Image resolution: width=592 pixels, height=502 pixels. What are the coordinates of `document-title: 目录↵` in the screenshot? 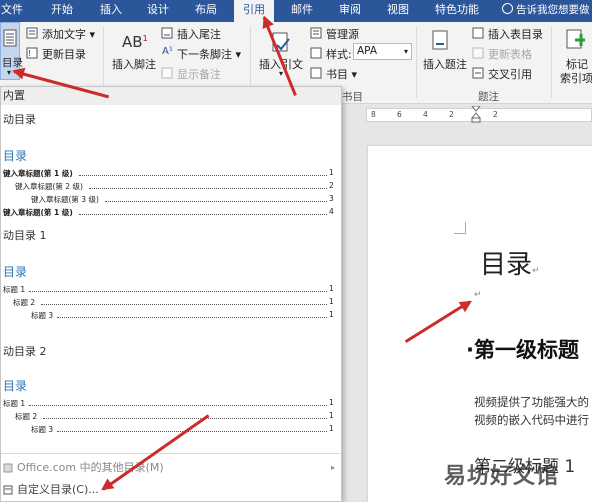 It's located at (510, 262).